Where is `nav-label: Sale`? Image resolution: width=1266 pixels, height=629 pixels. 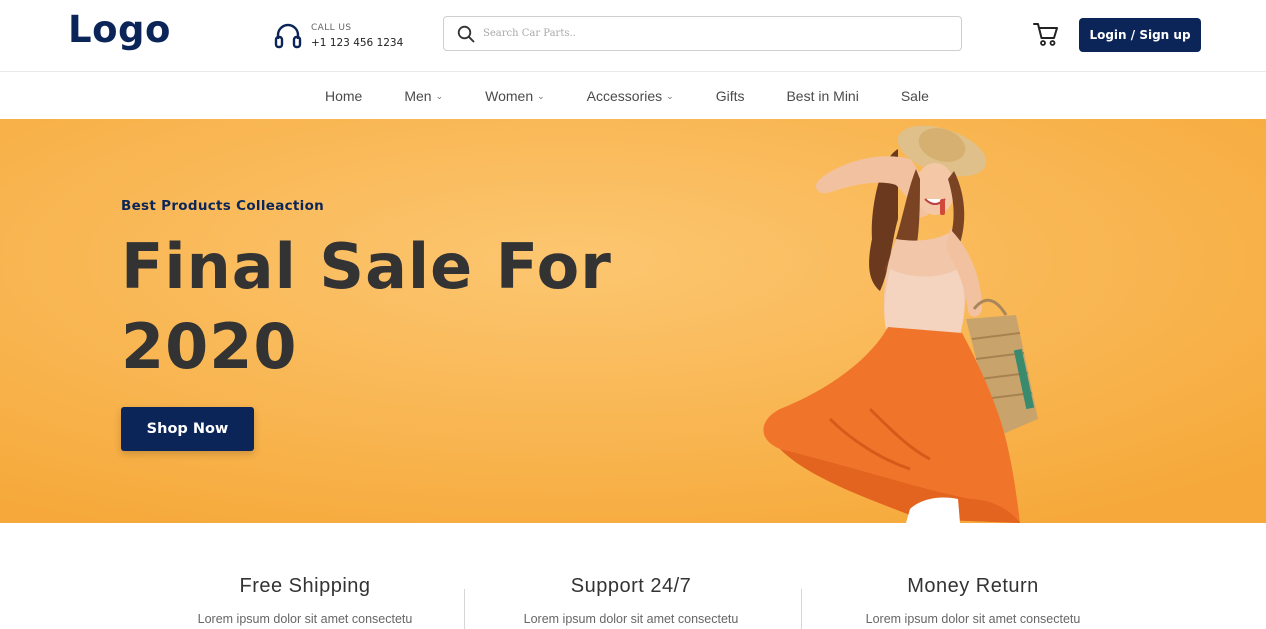
nav-label: Sale is located at coordinates (914, 95).